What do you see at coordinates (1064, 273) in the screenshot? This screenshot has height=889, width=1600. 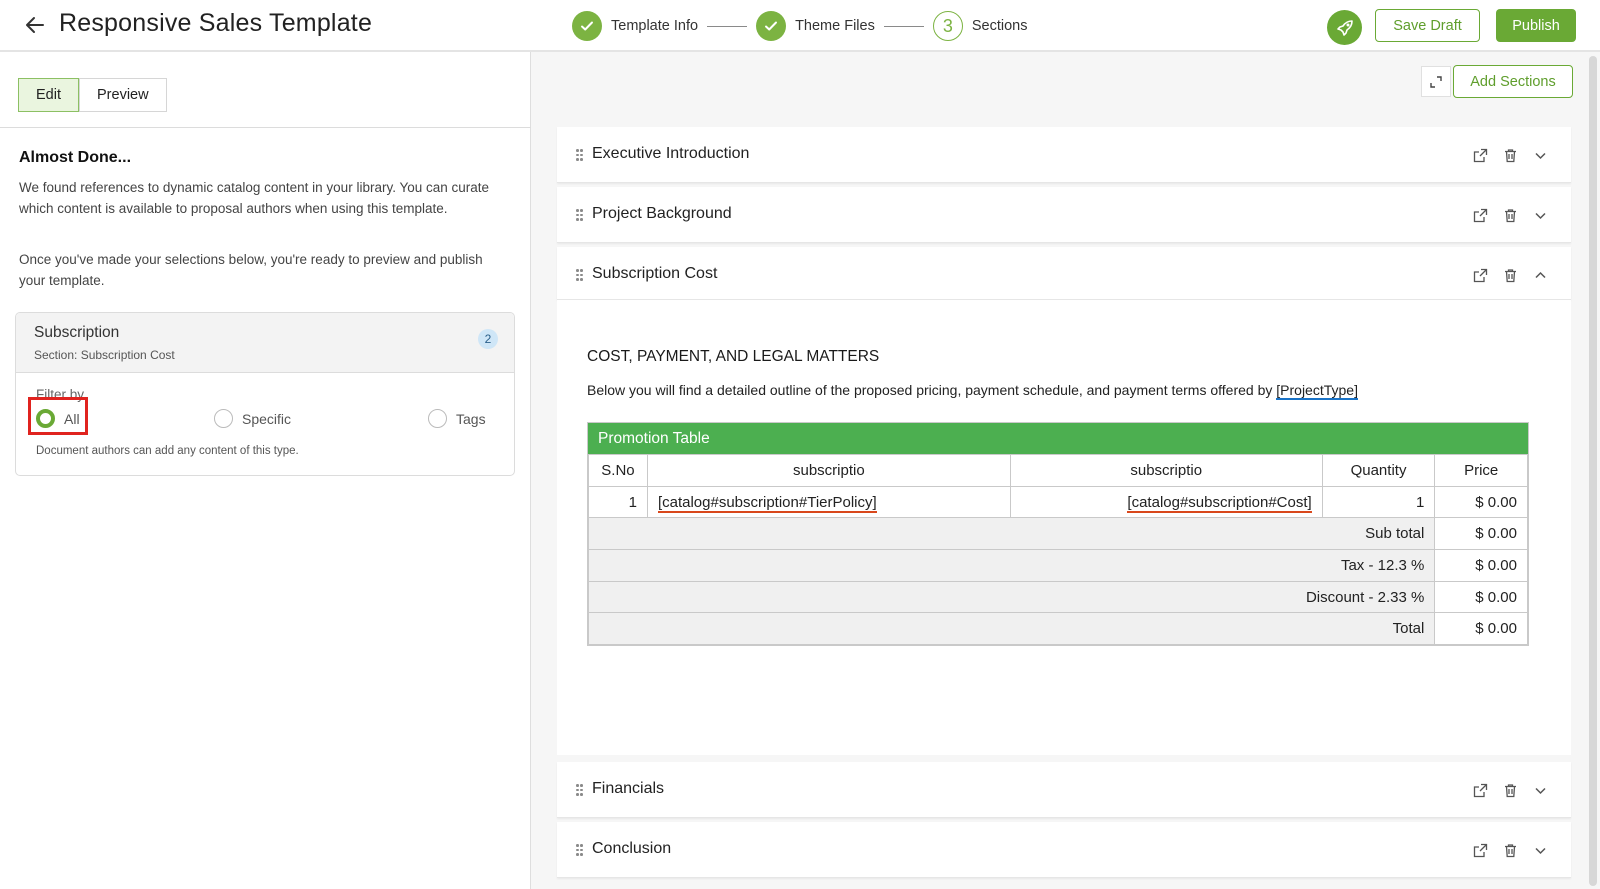 I see `section-subscription-cost: Subscription Cost` at bounding box center [1064, 273].